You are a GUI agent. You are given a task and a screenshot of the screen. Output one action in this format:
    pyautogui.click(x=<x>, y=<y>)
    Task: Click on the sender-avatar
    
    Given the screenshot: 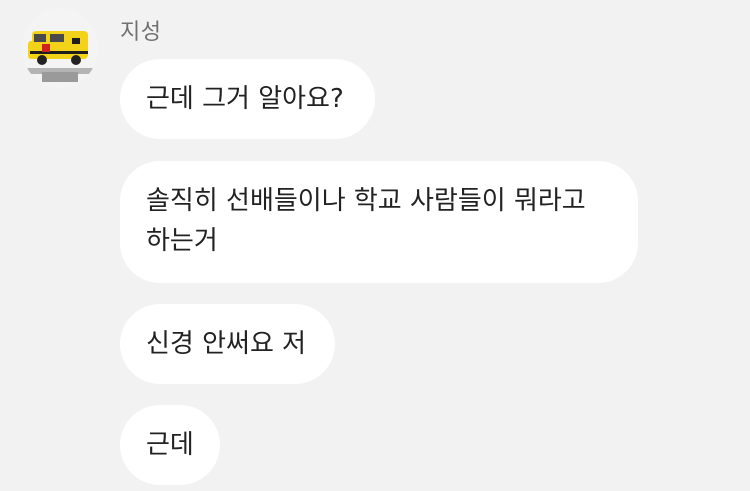 What is the action you would take?
    pyautogui.click(x=60, y=48)
    